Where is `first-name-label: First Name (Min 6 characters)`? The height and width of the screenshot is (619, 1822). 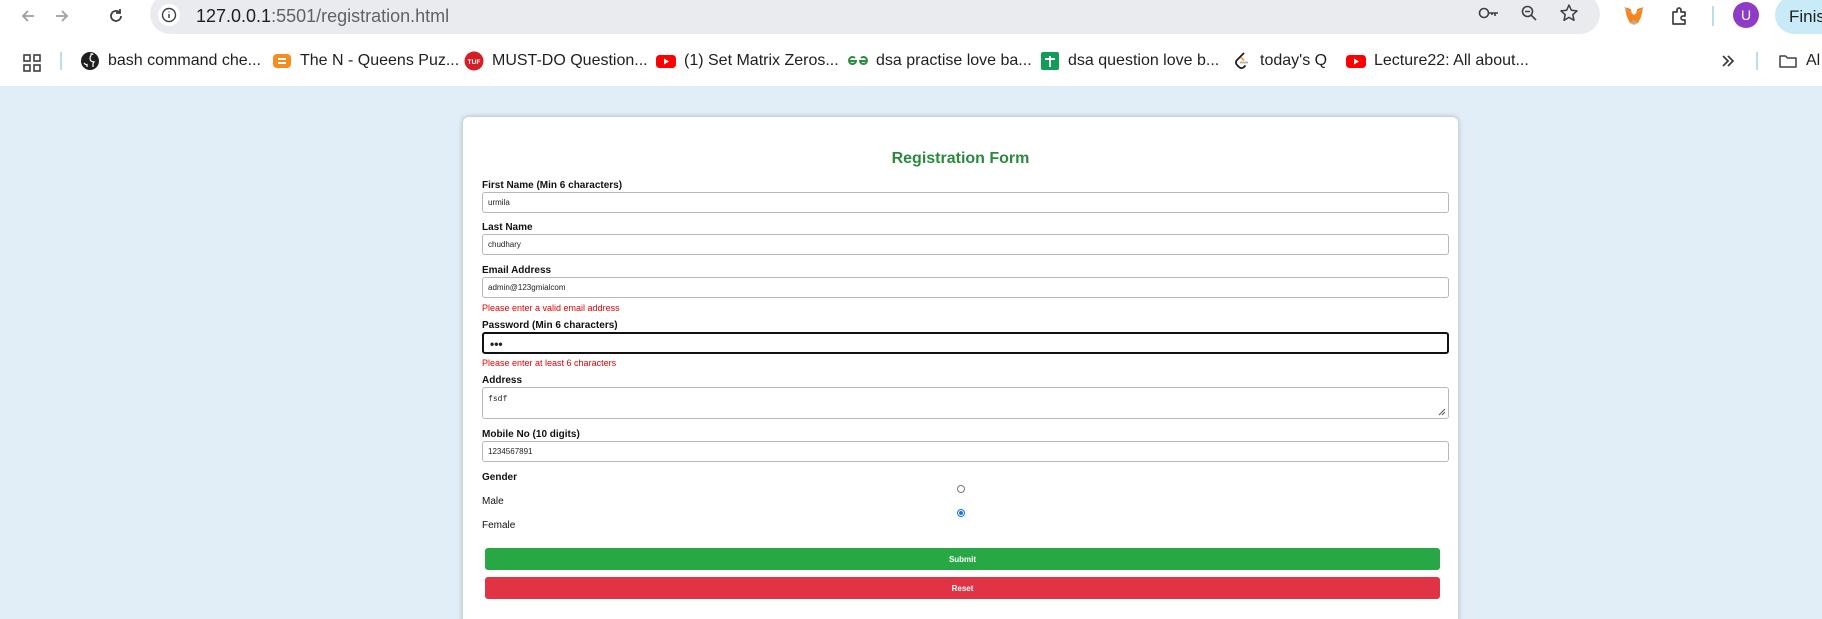 first-name-label: First Name (Min 6 characters) is located at coordinates (552, 185).